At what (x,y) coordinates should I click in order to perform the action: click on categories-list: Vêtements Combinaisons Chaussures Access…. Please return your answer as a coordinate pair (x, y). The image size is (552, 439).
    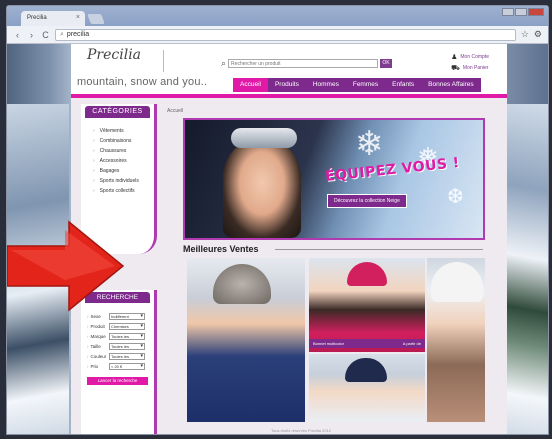
    Looking at the image, I should click on (117, 158).